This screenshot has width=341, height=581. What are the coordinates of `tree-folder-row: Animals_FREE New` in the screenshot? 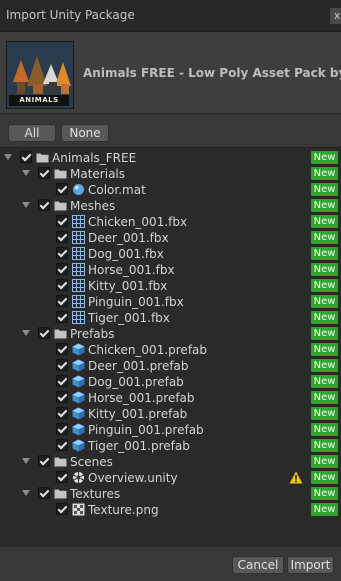 It's located at (170, 158).